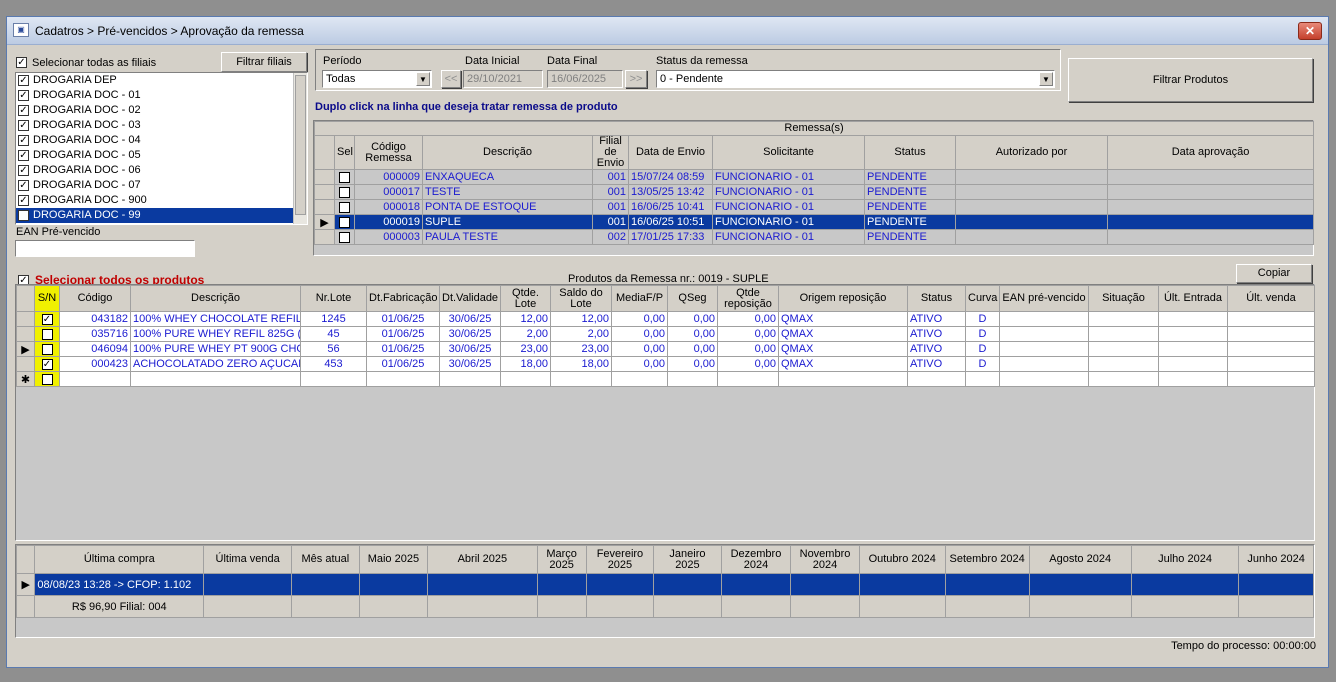 The image size is (1336, 682). Describe the element at coordinates (843, 319) in the screenshot. I see `product-origem-cell: QMAX` at that location.